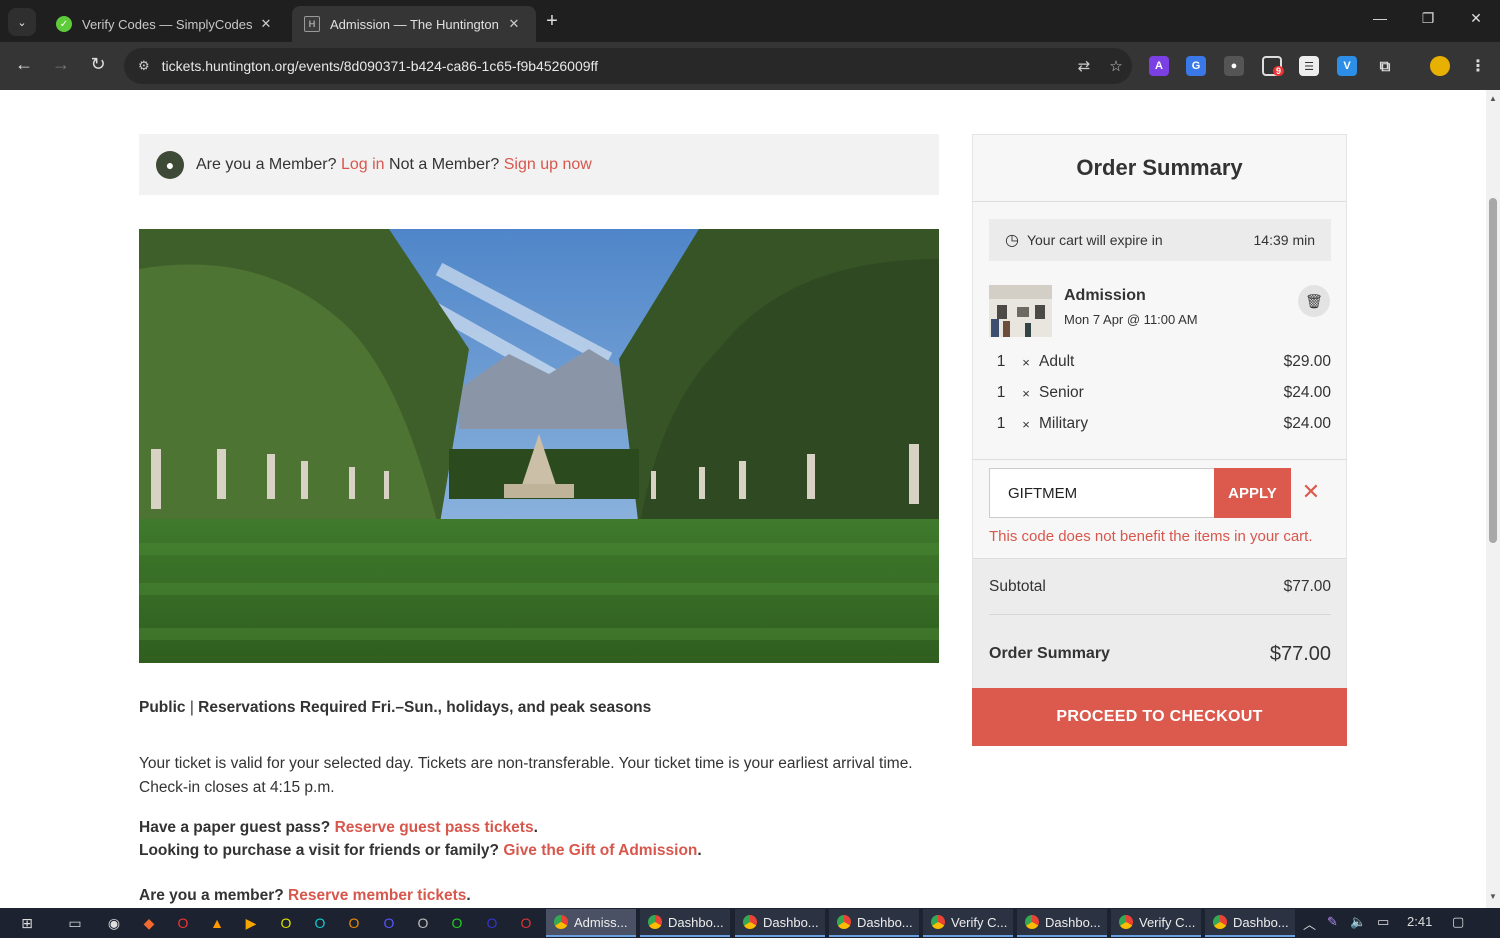  What do you see at coordinates (1084, 66) in the screenshot?
I see `translate-icon: ⇄` at bounding box center [1084, 66].